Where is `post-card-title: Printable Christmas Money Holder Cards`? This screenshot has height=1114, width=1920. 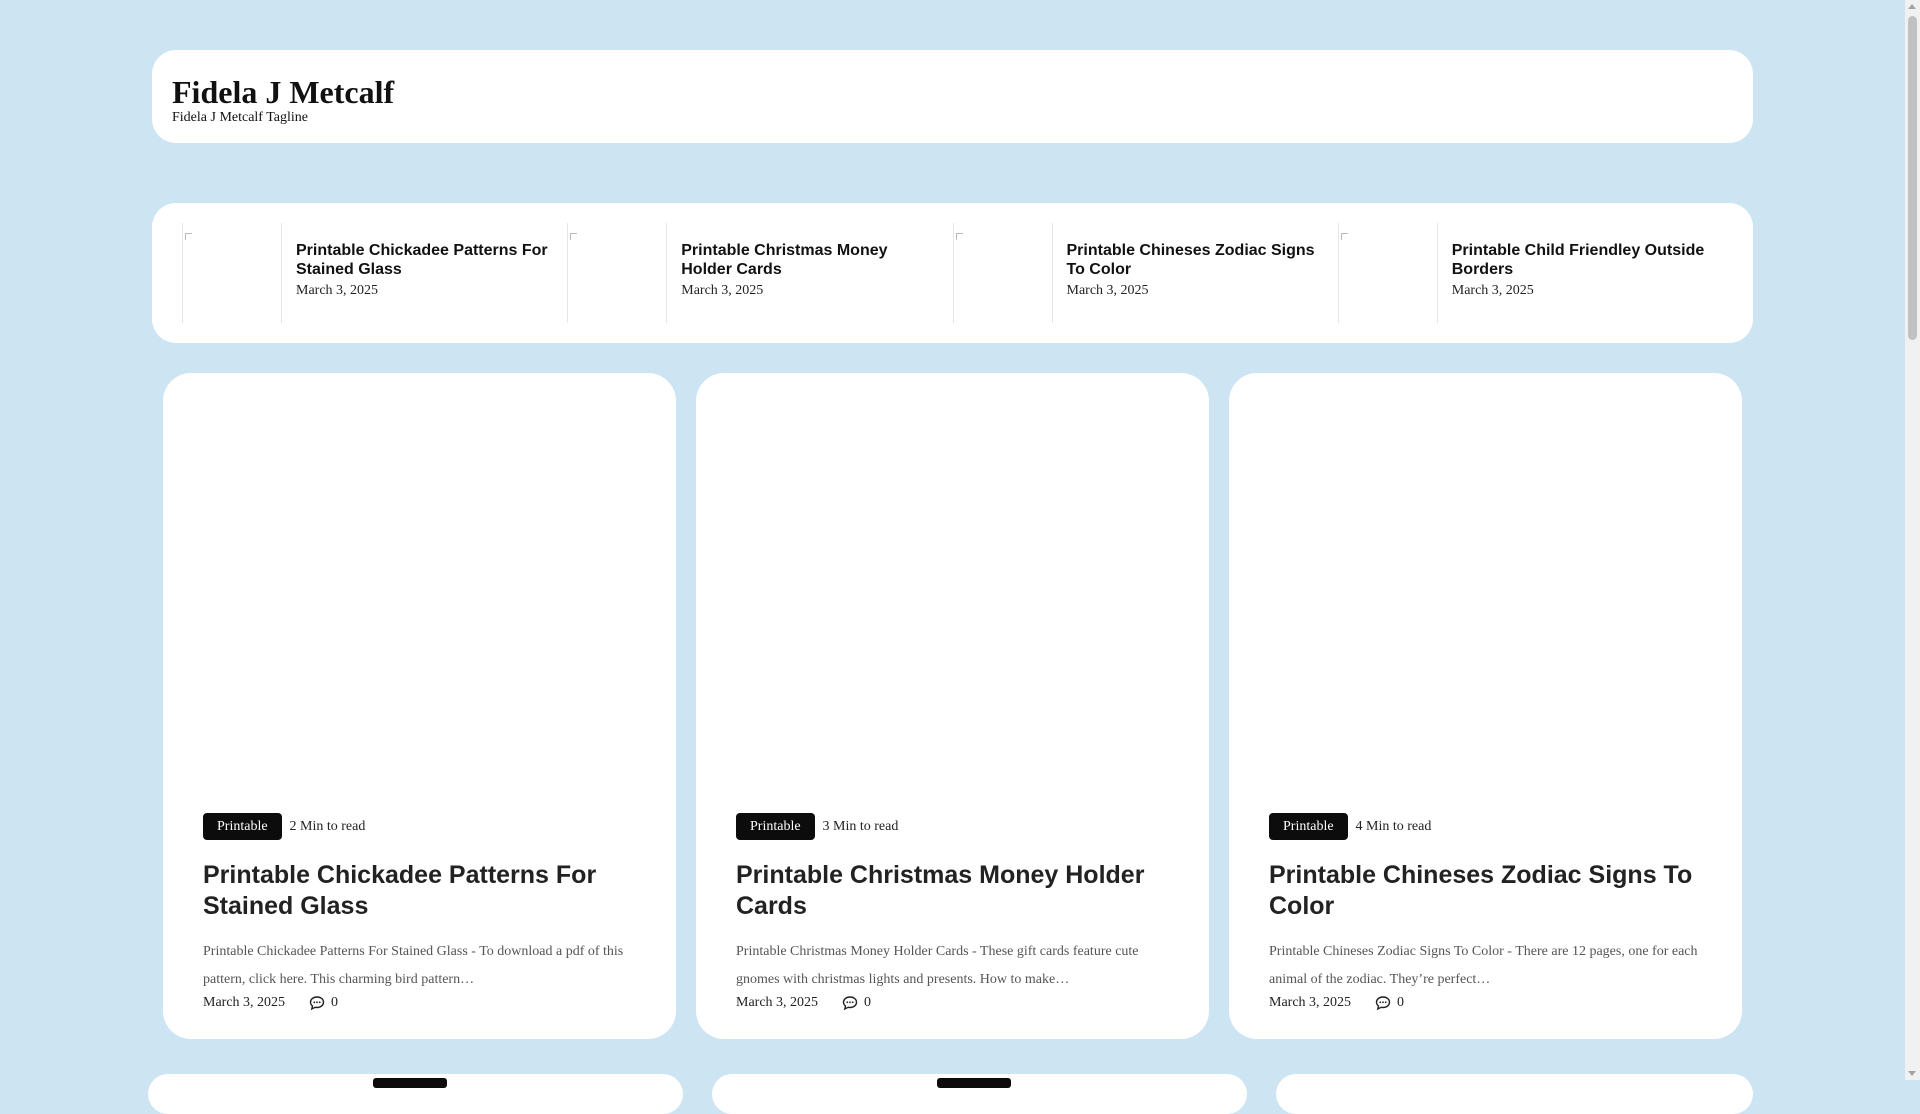
post-card-title: Printable Christmas Money Holder Cards is located at coordinates (952, 891).